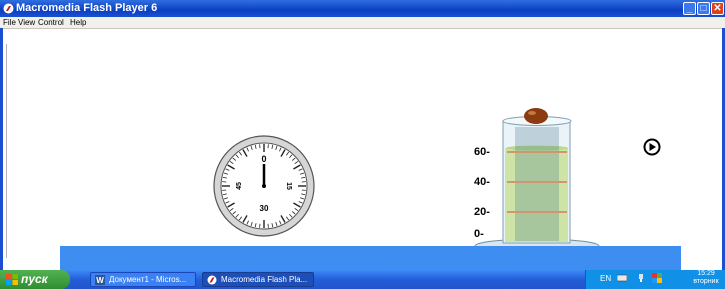  I want to click on svg-text: W, so click(100, 280).